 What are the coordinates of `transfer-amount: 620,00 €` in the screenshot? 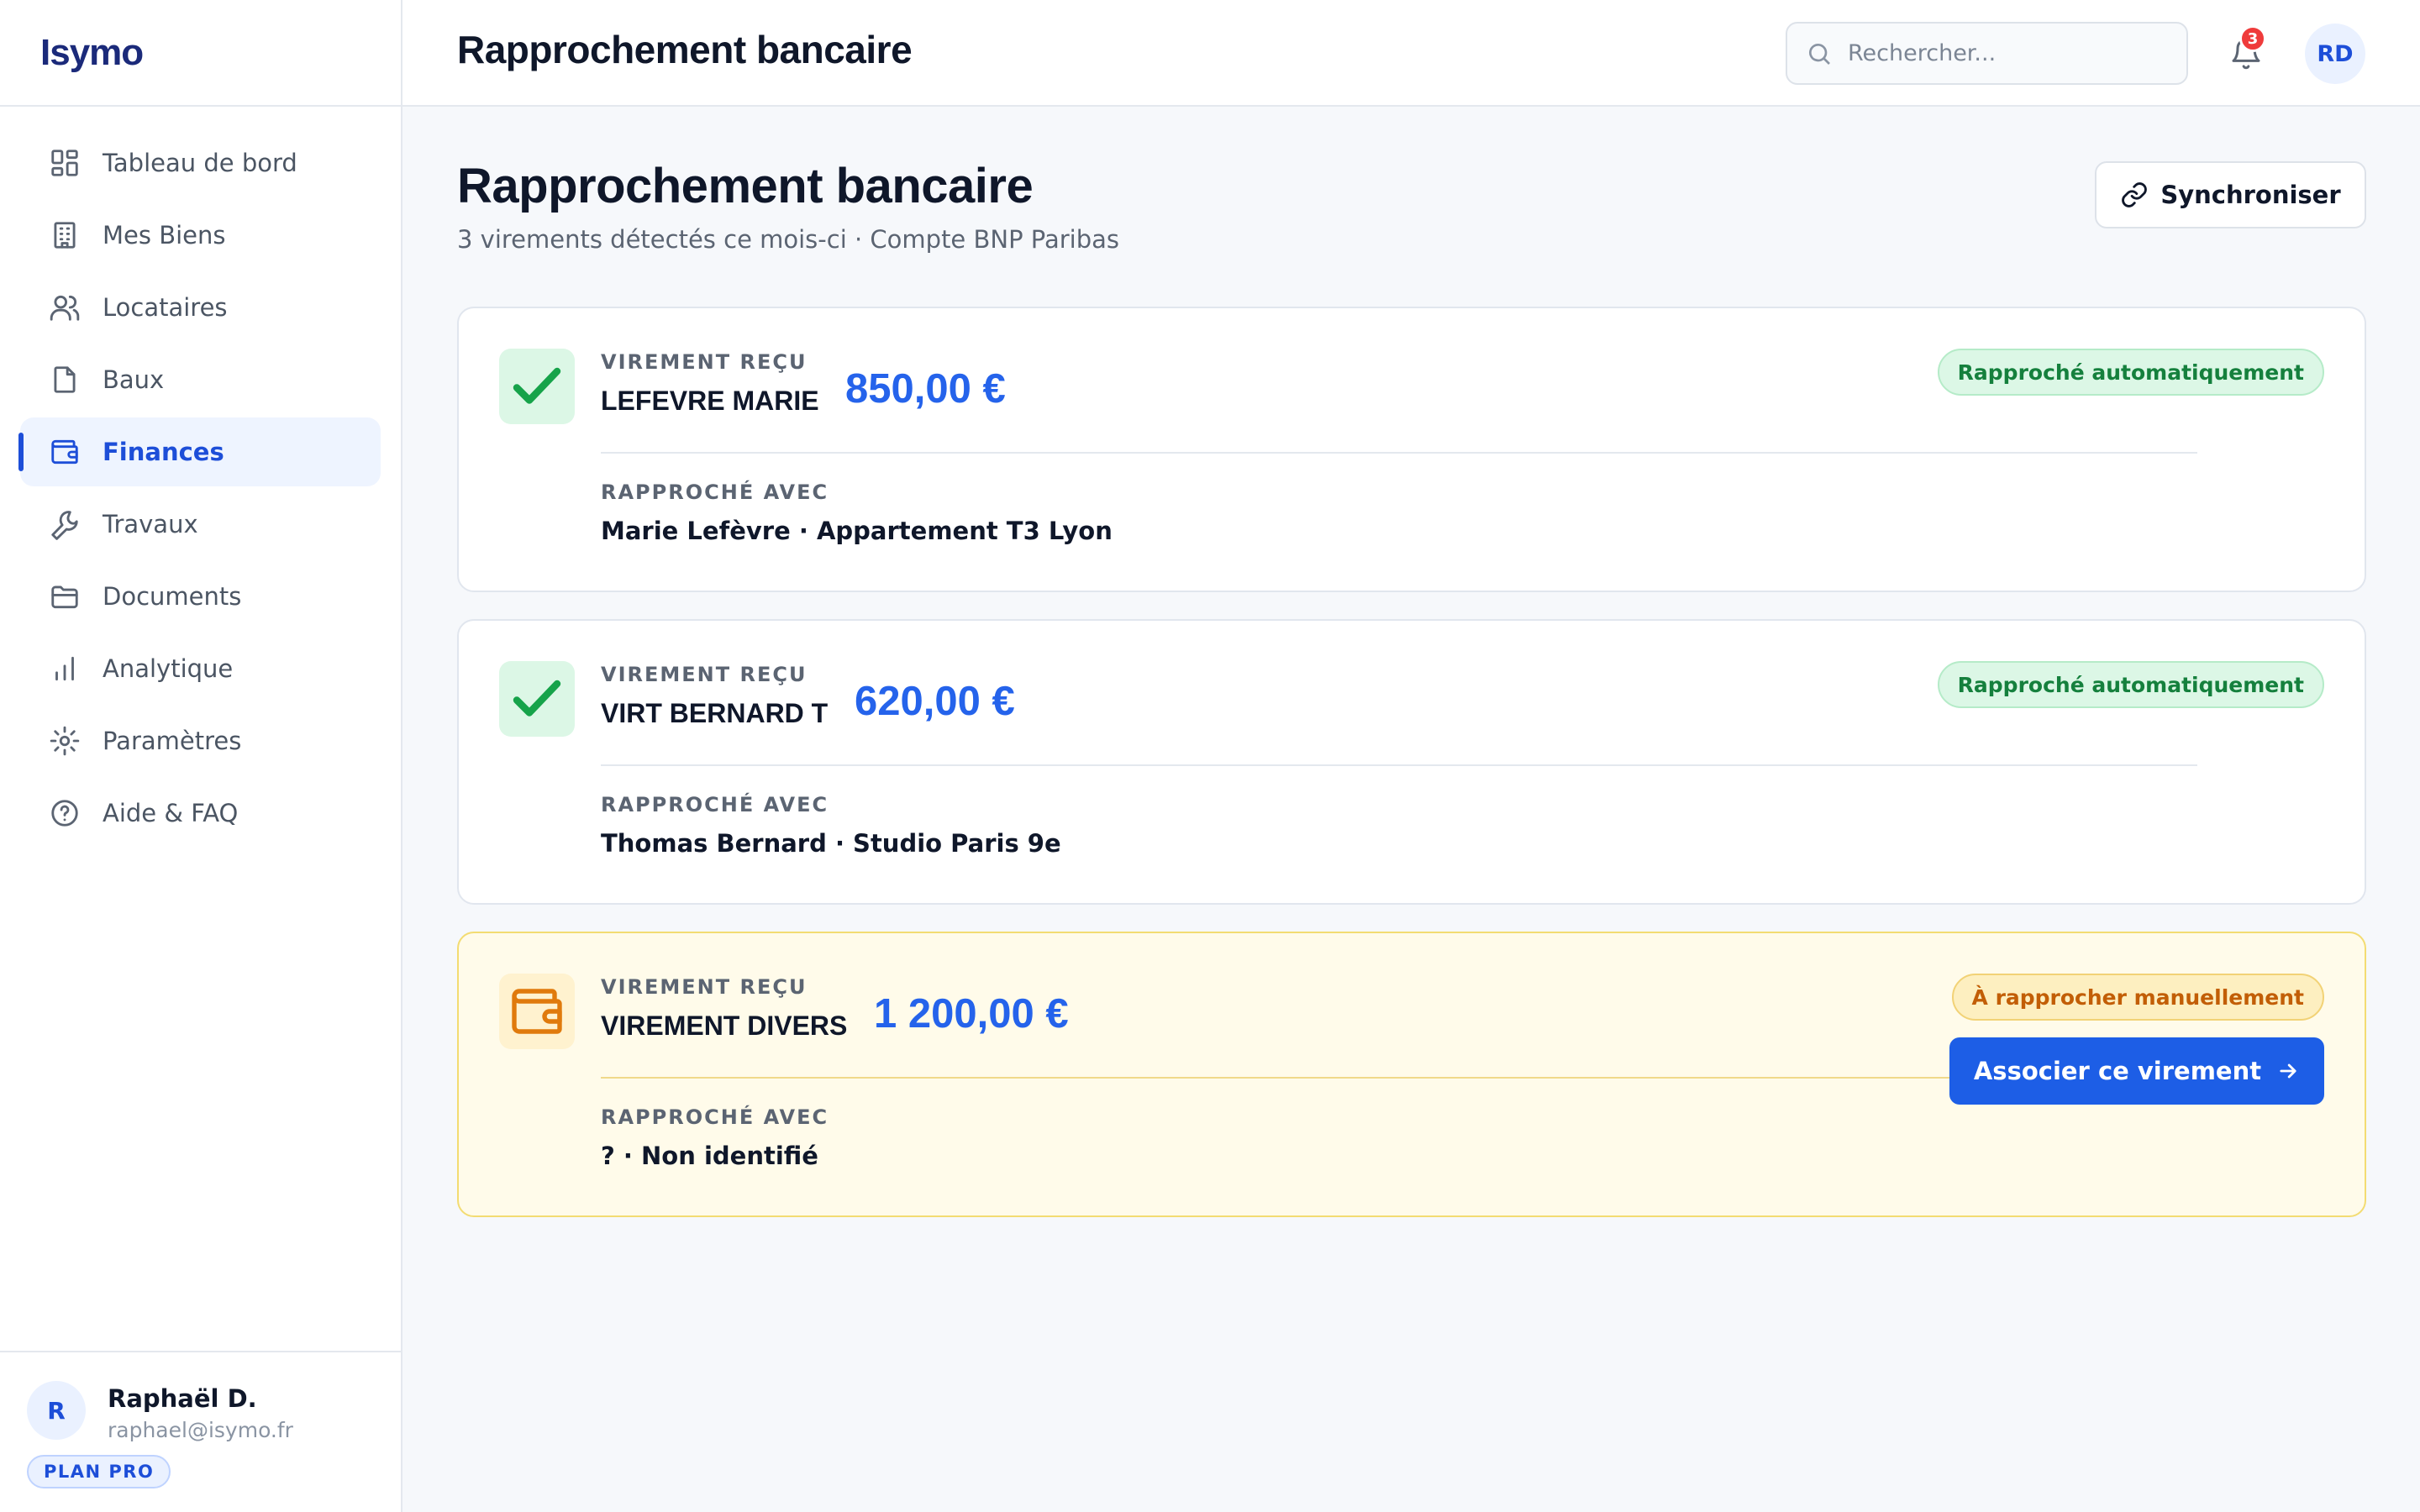 It's located at (935, 701).